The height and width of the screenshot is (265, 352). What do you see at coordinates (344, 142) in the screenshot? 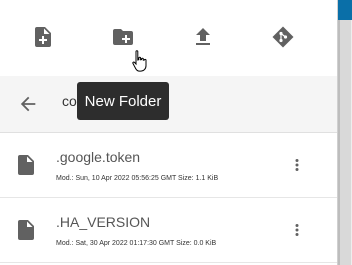
I see `scrollbar` at bounding box center [344, 142].